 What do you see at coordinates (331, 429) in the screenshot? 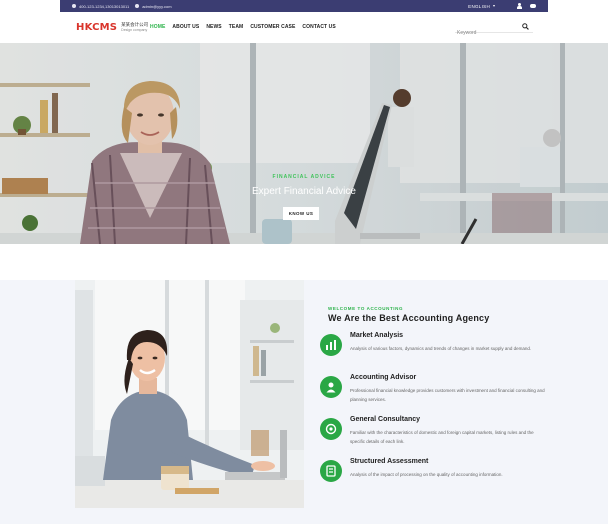
I see `consultancy-icon` at bounding box center [331, 429].